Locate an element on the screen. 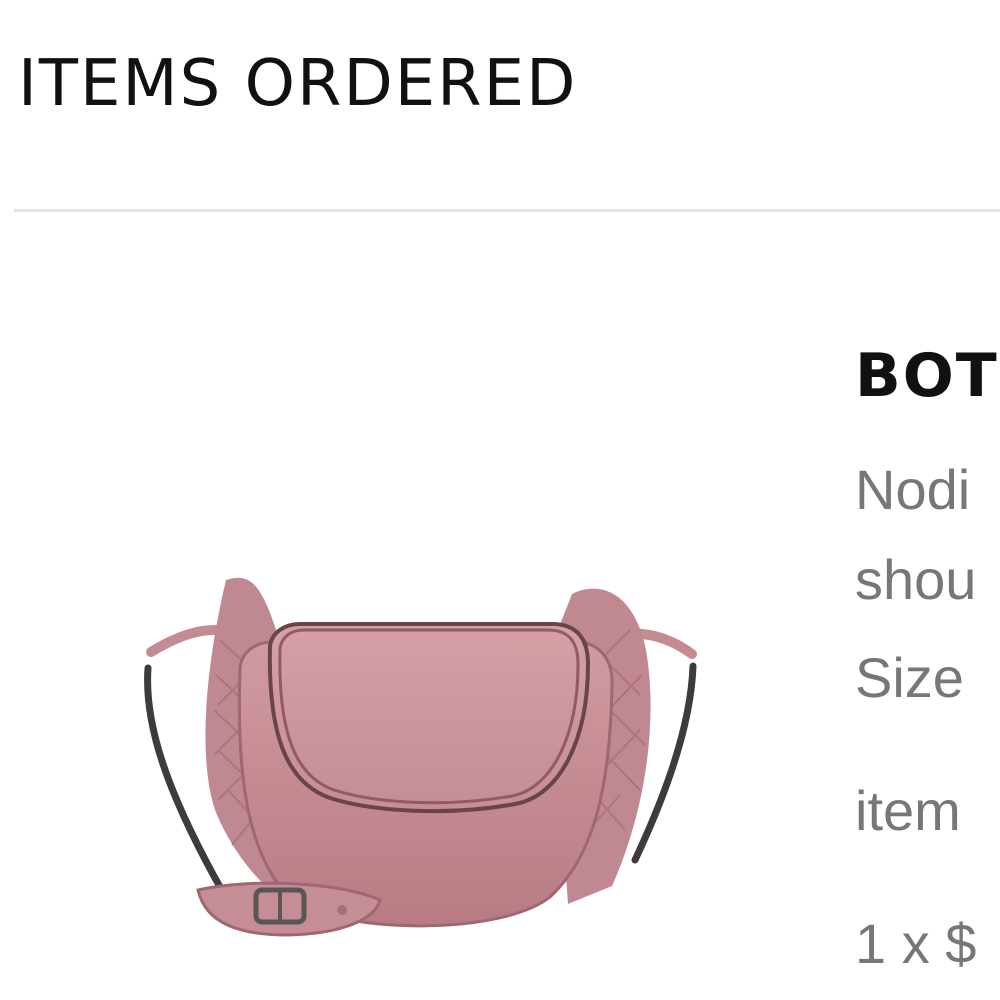  product-size-label: Size is located at coordinates (909, 677).